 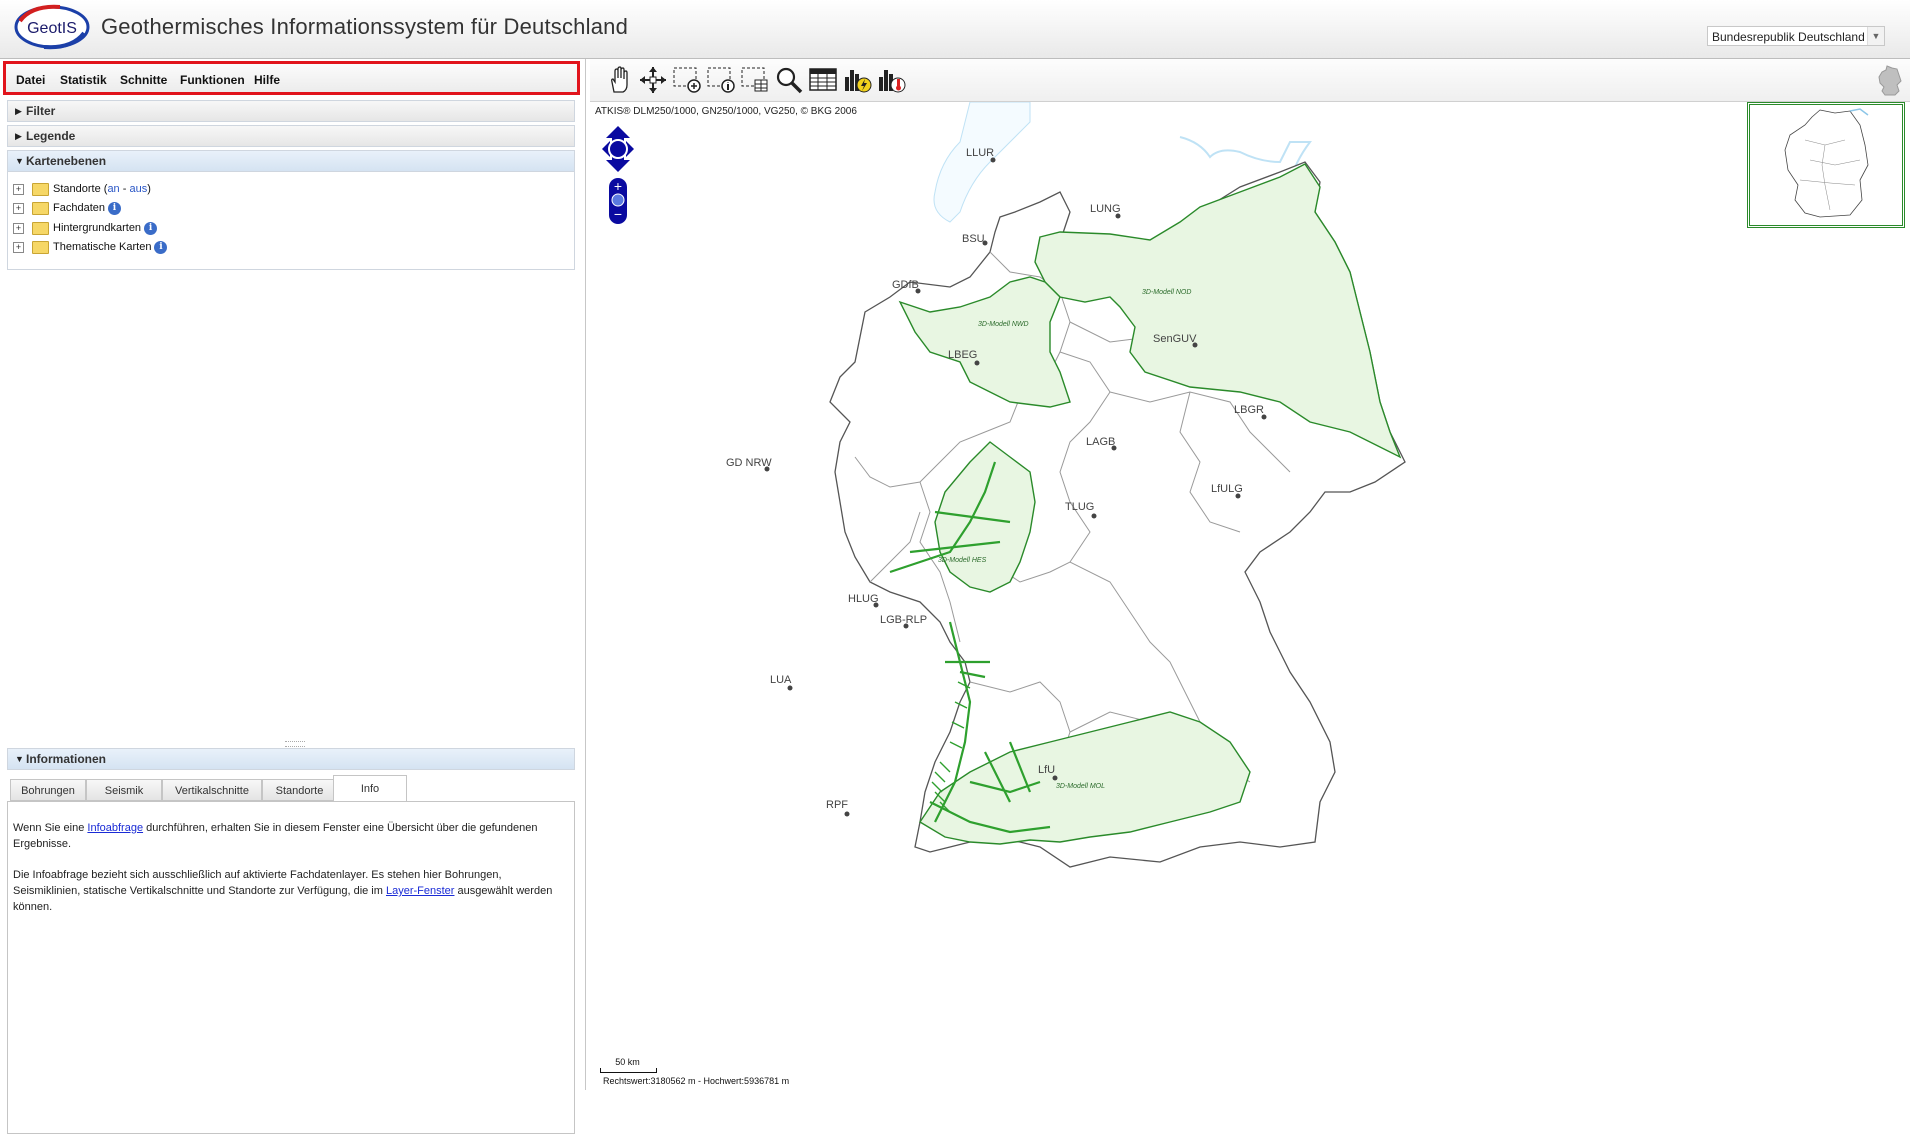 I want to click on city-label: LGB-RLP, so click(x=903, y=620).